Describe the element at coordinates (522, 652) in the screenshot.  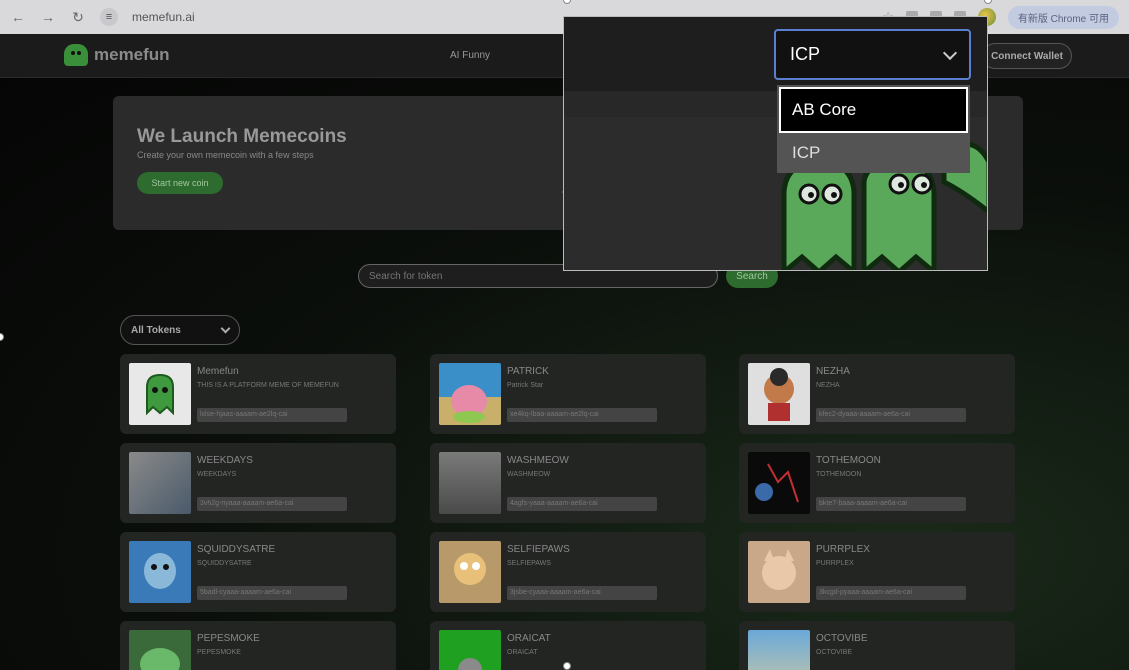
I see `token-description: ORAICAT` at that location.